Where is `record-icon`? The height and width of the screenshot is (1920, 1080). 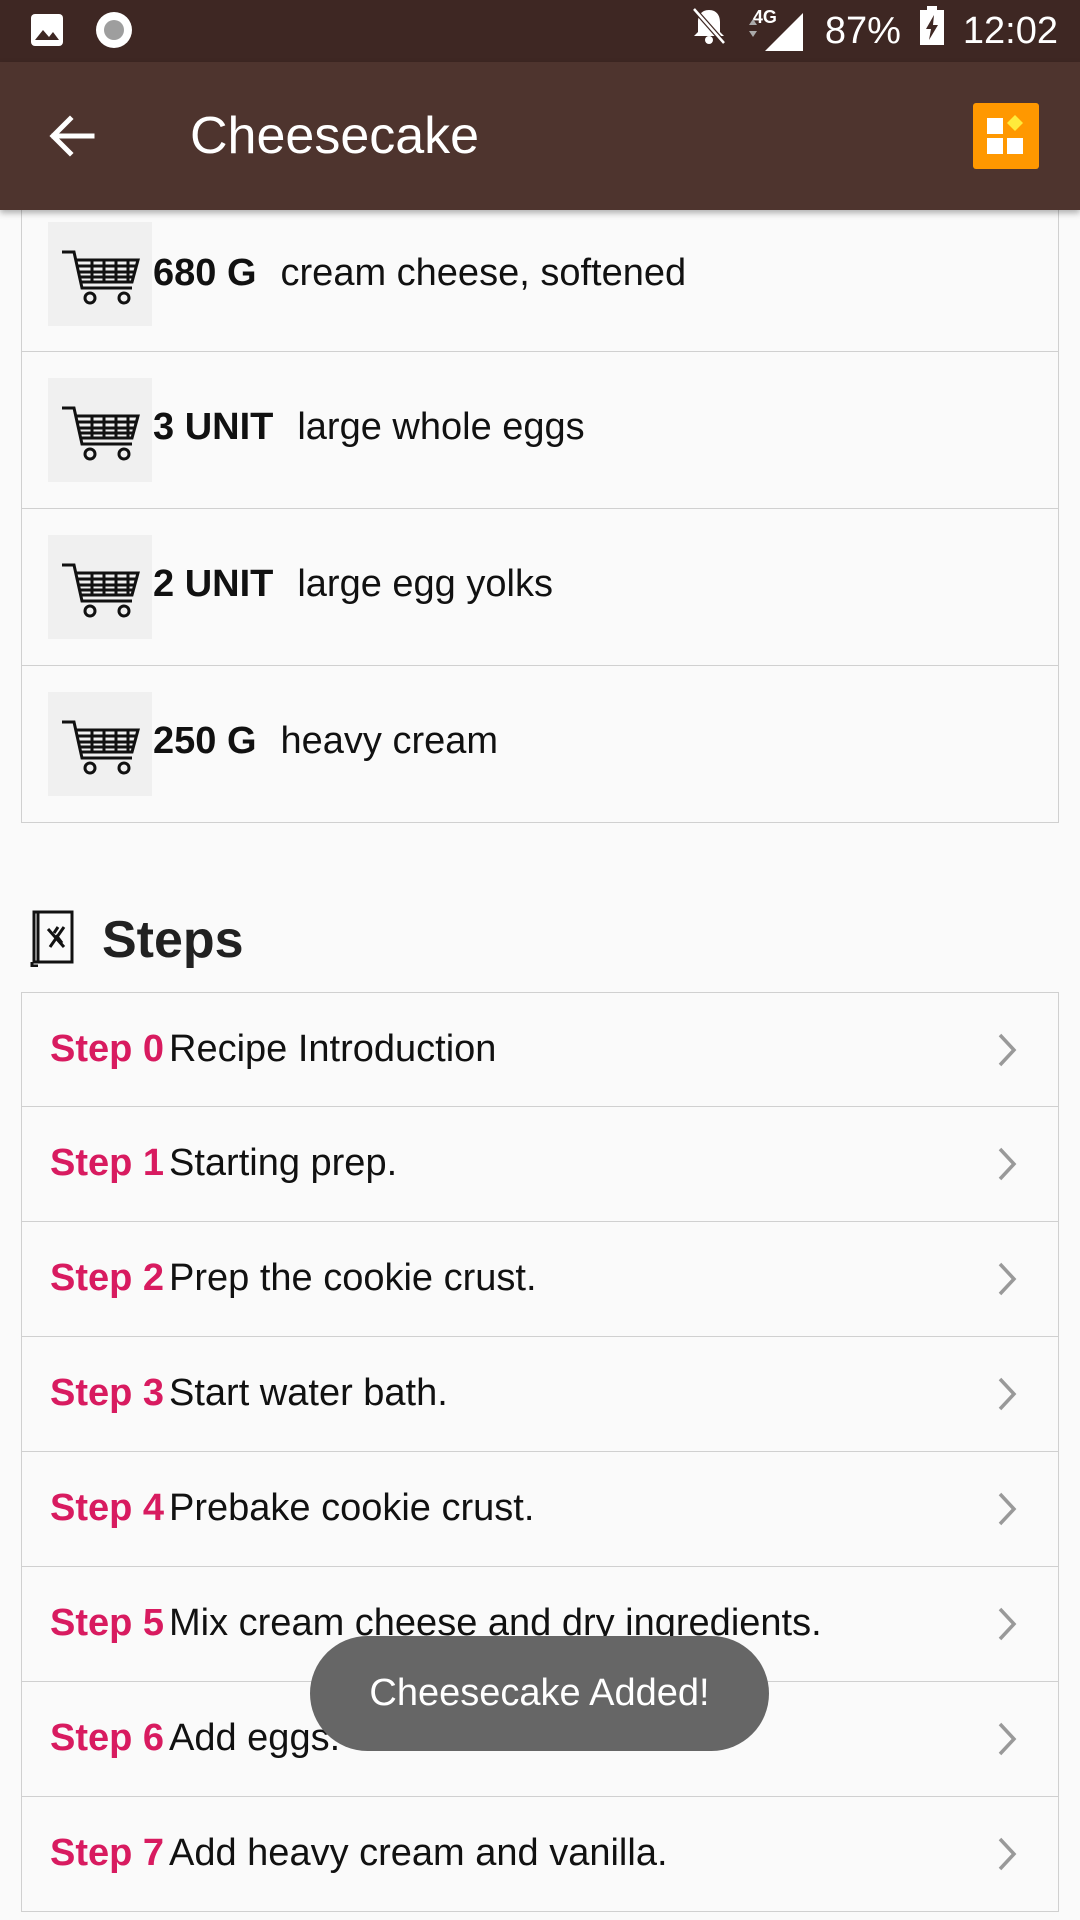 record-icon is located at coordinates (114, 32).